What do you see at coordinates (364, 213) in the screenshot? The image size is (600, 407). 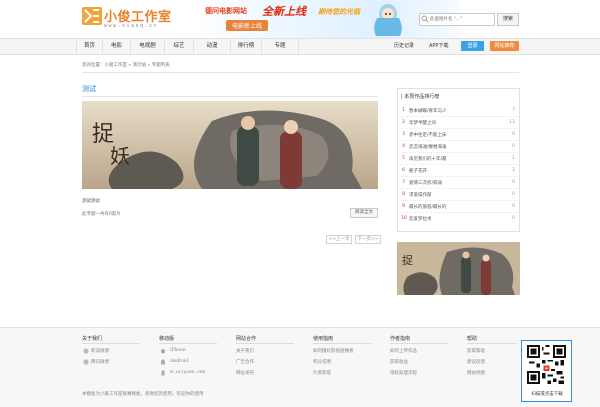 I see `read-all-button: 阅读全文` at bounding box center [364, 213].